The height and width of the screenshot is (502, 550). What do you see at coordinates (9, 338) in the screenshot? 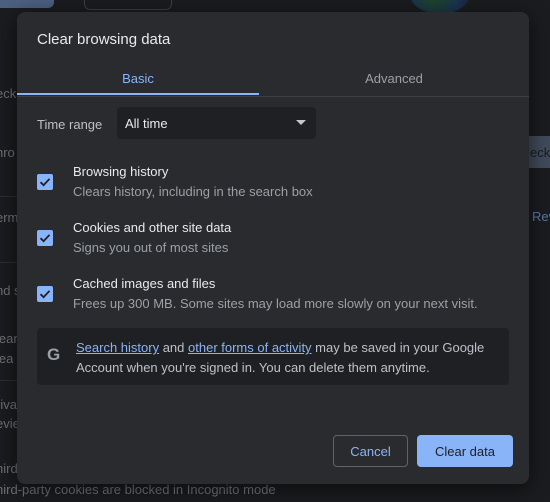
I see `background-text: lear` at bounding box center [9, 338].